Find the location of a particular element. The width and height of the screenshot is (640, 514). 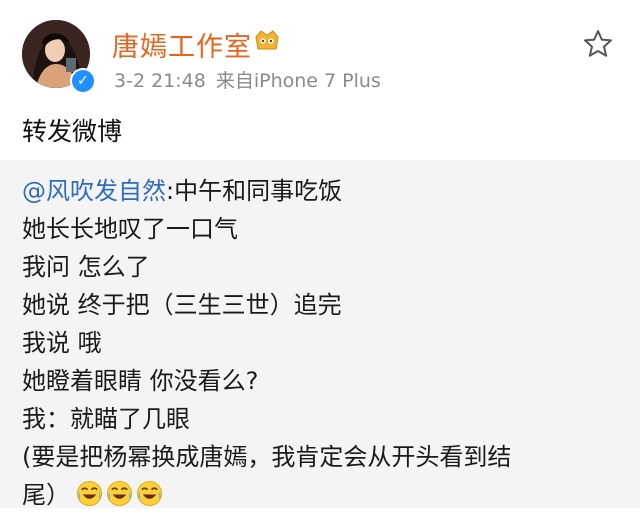

quote-line: 我问 怎么了 is located at coordinates (86, 267).